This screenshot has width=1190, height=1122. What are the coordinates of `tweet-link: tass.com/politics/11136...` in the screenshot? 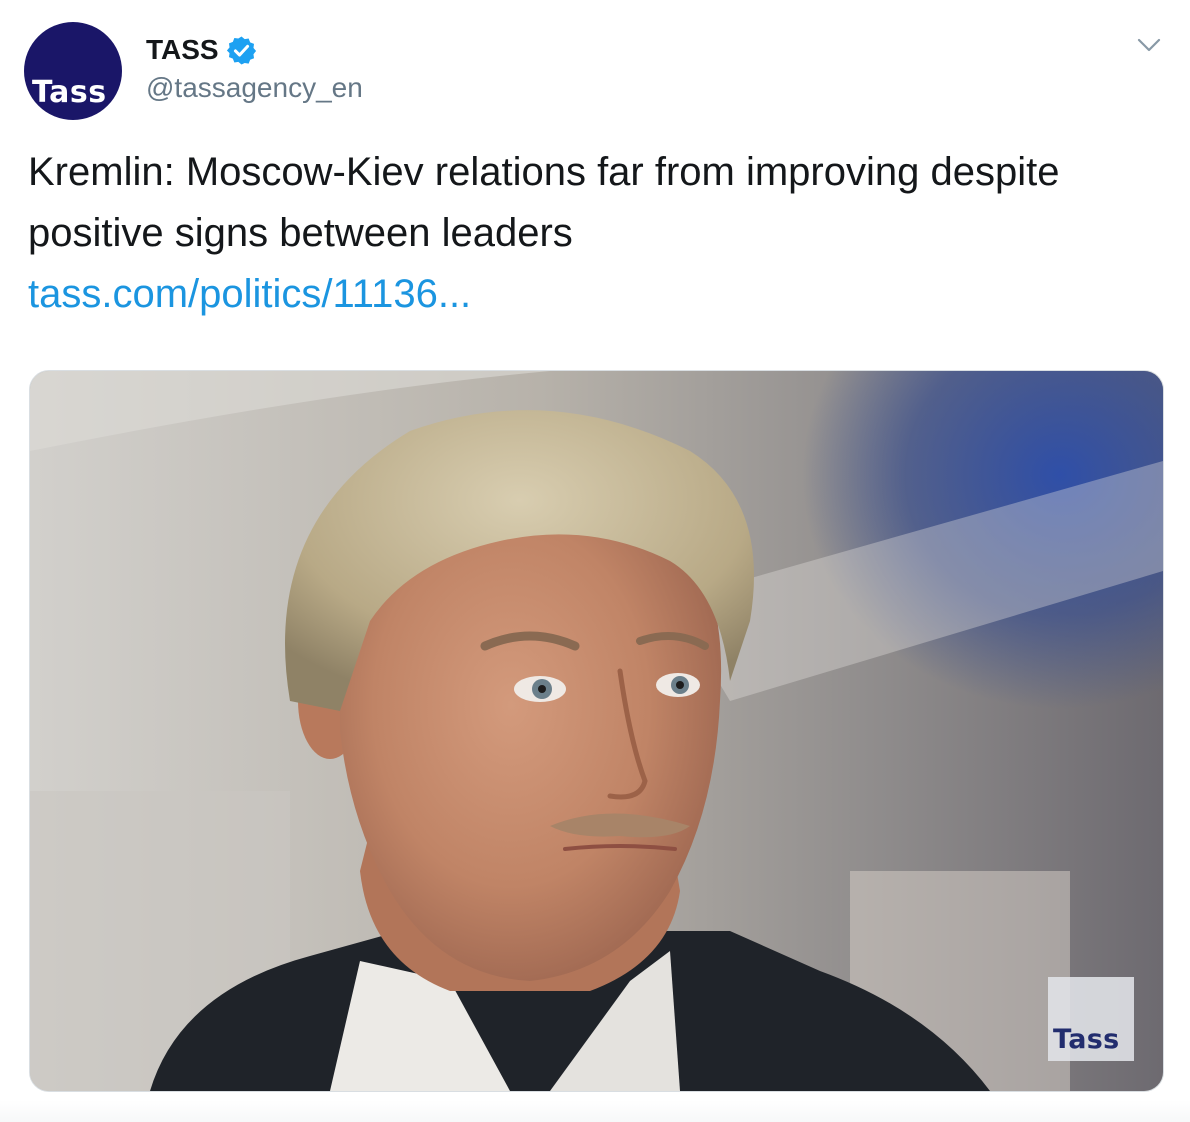 It's located at (249, 294).